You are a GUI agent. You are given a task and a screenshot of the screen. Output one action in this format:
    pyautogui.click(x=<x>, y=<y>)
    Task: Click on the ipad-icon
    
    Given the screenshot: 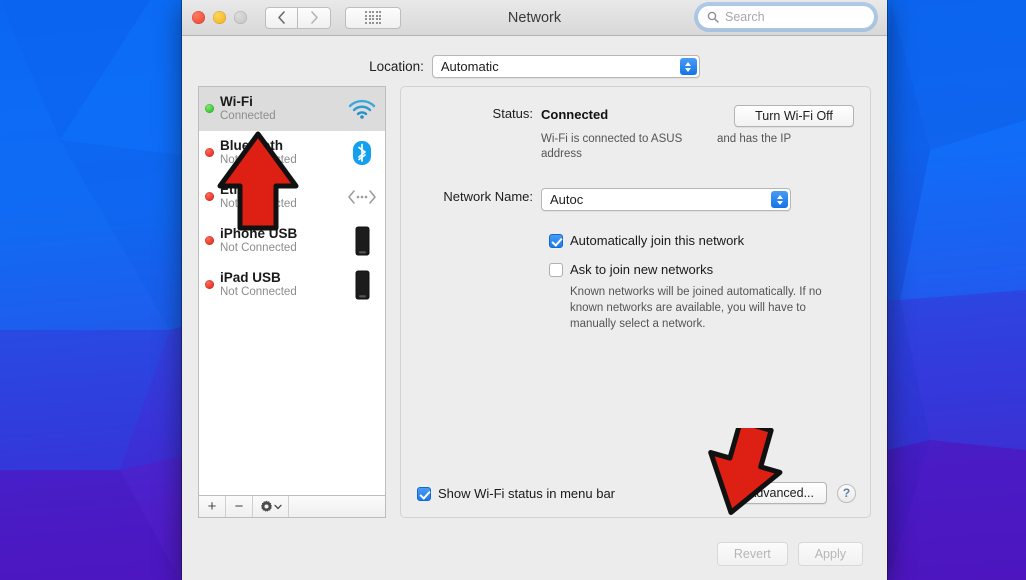 What is the action you would take?
    pyautogui.click(x=362, y=285)
    